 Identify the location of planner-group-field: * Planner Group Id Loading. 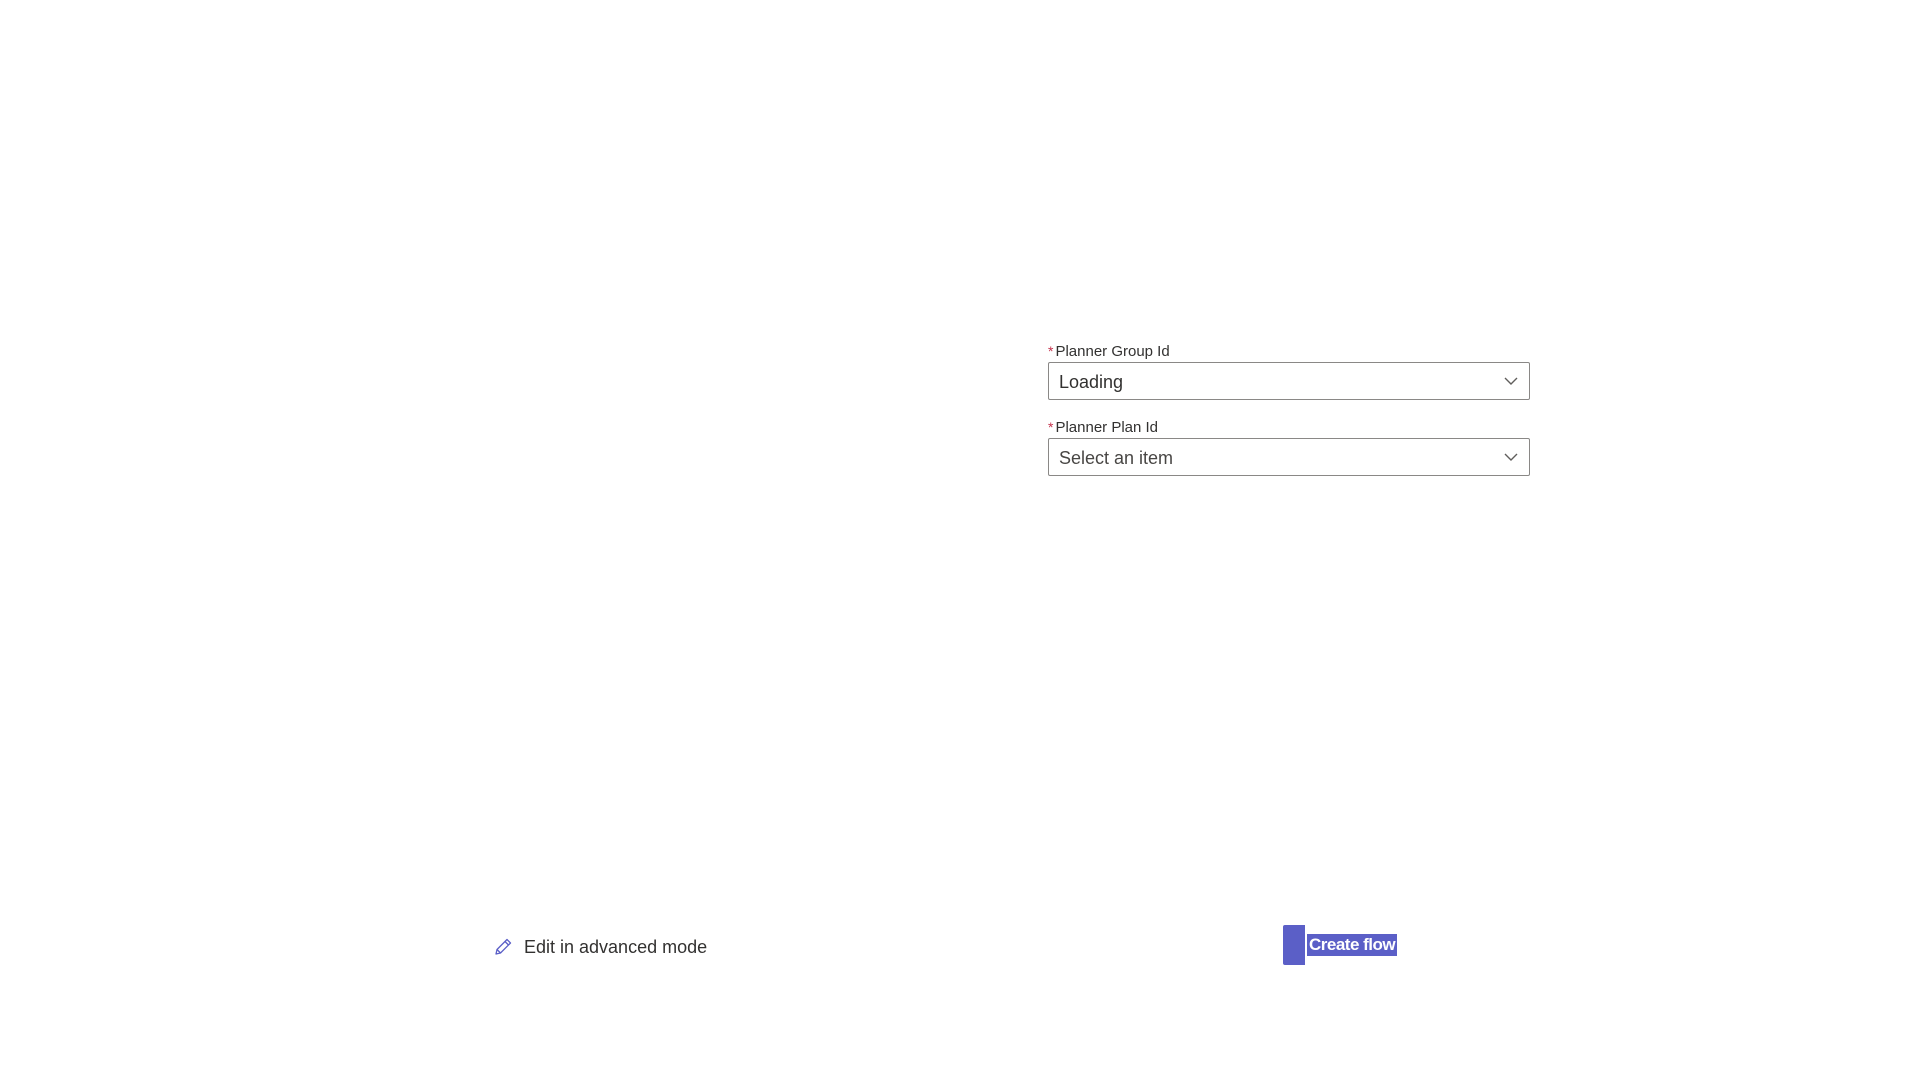
(1290, 371).